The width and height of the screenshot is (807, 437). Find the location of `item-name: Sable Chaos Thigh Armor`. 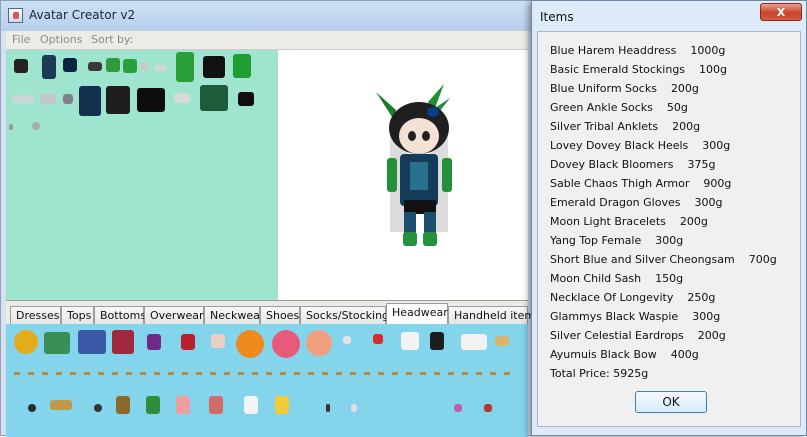

item-name: Sable Chaos Thigh Armor is located at coordinates (620, 183).